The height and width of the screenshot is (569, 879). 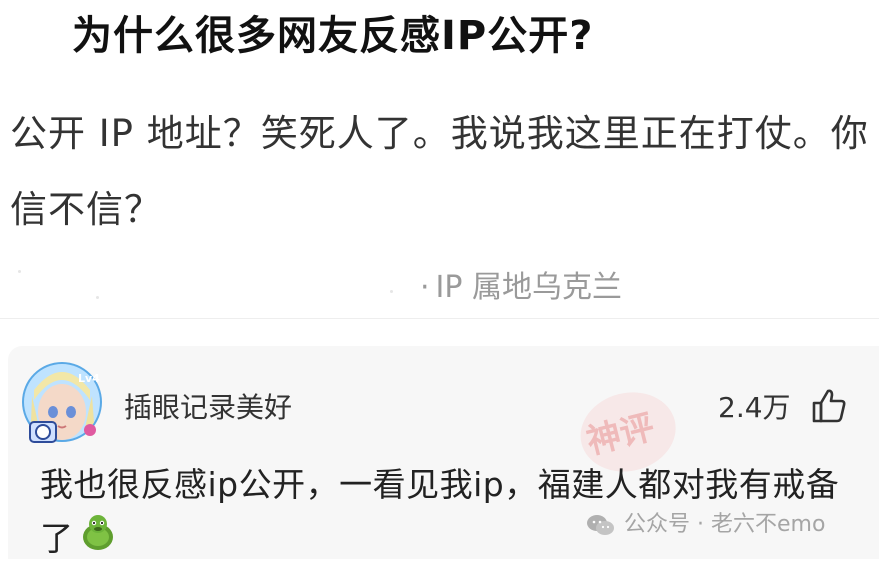 What do you see at coordinates (529, 287) in the screenshot?
I see `ip-location-label: IP 属地乌克兰` at bounding box center [529, 287].